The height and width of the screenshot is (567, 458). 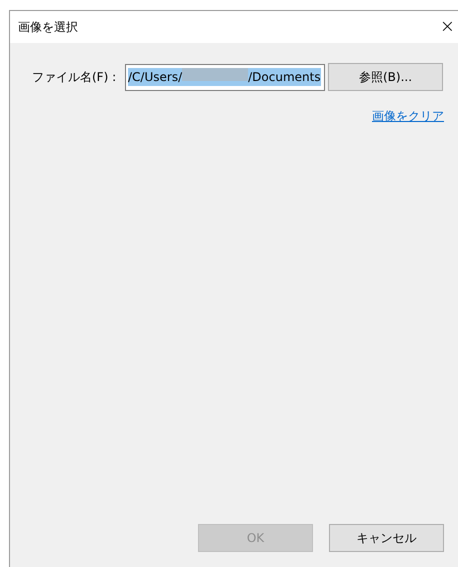 What do you see at coordinates (75, 77) in the screenshot?
I see `field-label: ファイル名(F) :` at bounding box center [75, 77].